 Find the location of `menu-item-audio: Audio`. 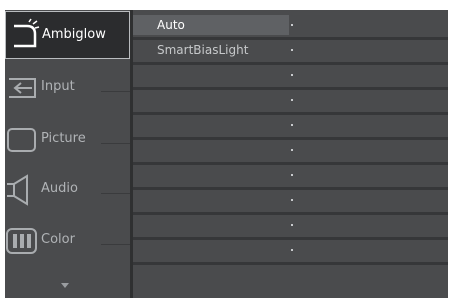

menu-item-audio: Audio is located at coordinates (67, 190).